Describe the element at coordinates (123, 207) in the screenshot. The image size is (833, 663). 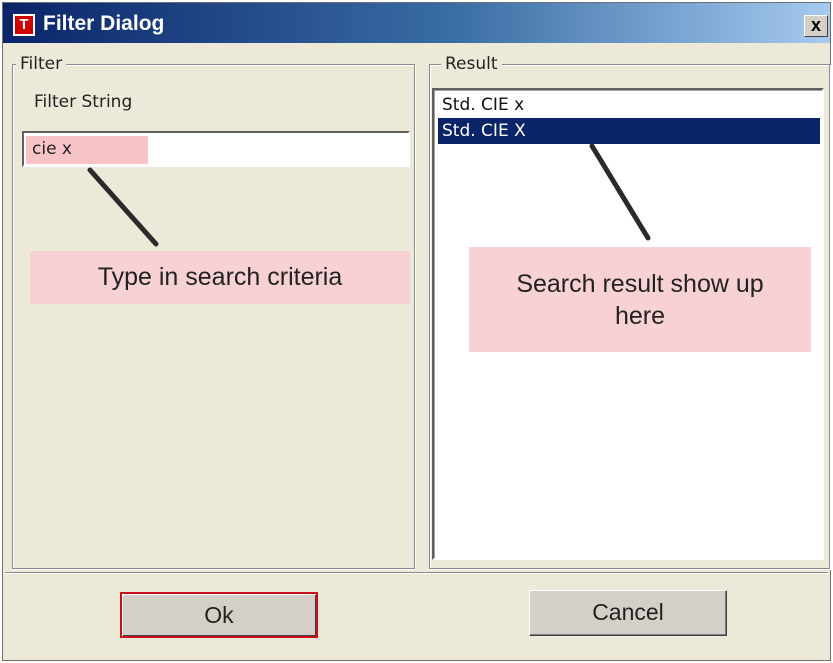
I see `filter-pointer-line` at that location.